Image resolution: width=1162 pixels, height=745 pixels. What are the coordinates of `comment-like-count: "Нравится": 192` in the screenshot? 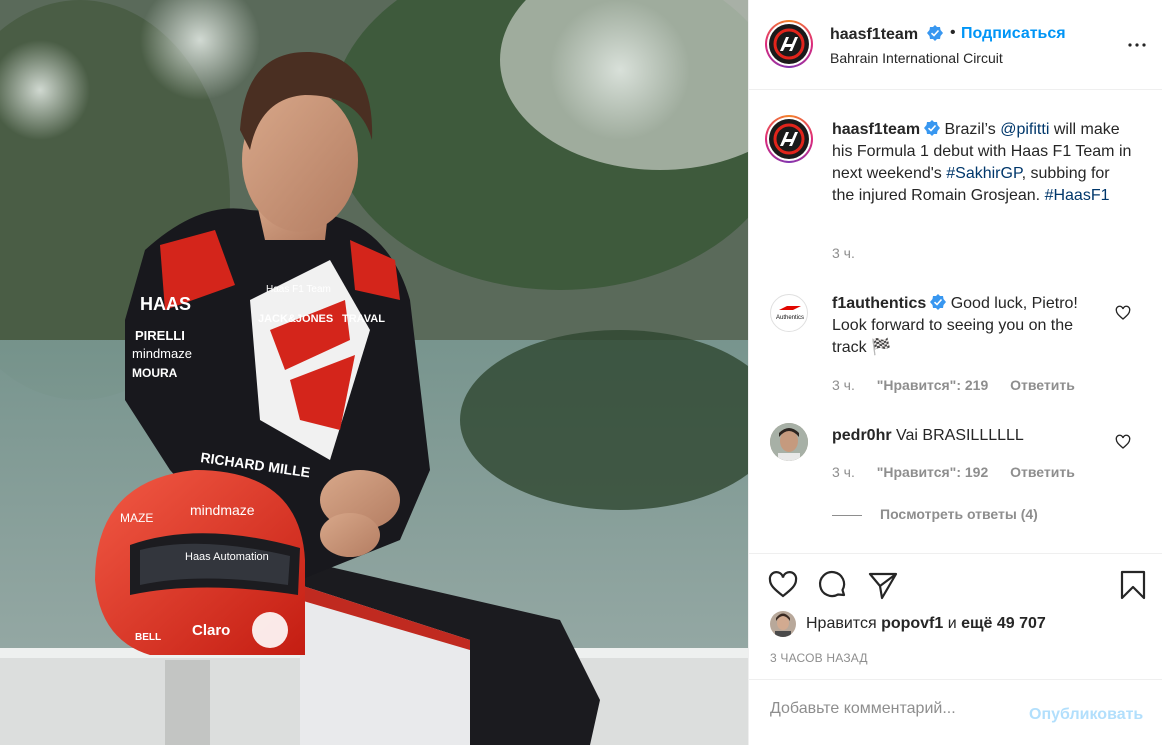 It's located at (932, 472).